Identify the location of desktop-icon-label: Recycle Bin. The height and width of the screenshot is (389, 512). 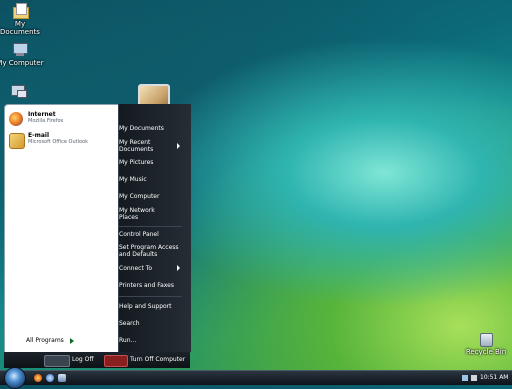
(486, 352).